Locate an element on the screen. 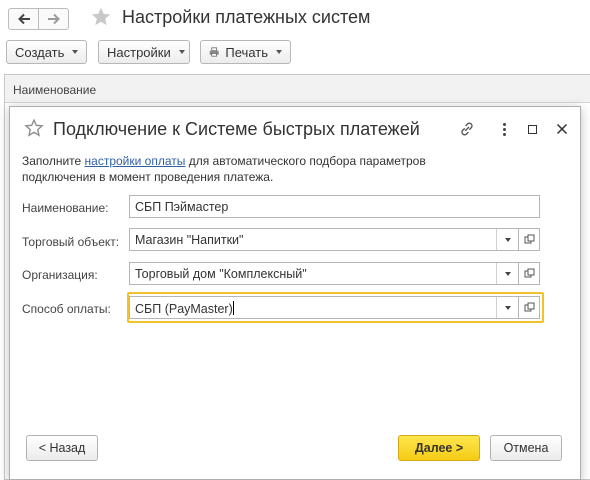 Image resolution: width=590 pixels, height=480 pixels. printer-icon is located at coordinates (214, 52).